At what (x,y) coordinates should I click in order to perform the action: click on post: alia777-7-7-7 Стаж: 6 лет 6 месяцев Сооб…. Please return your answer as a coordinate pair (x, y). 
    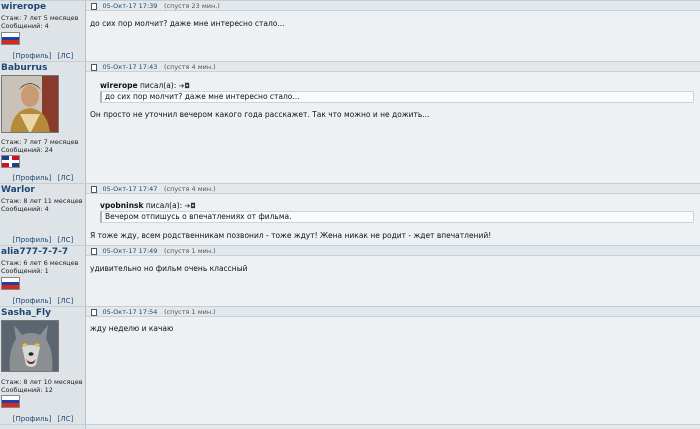
    Looking at the image, I should click on (350, 275).